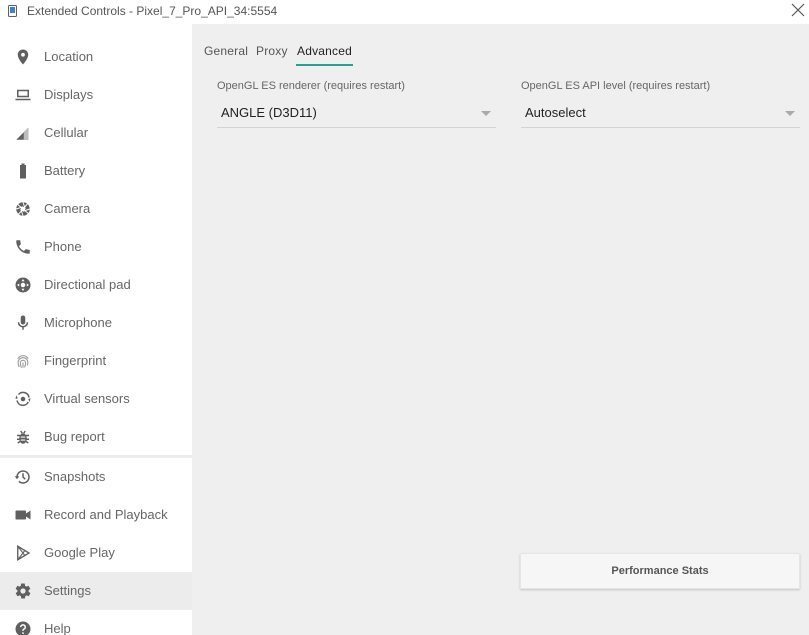  What do you see at coordinates (96, 57) in the screenshot?
I see `sidebar-item-location: Location` at bounding box center [96, 57].